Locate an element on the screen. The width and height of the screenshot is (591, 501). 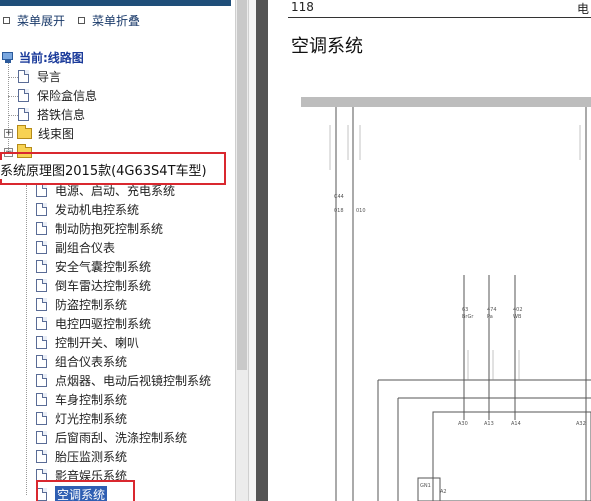
tree-item-label: 保险盒信息 is located at coordinates (67, 96).